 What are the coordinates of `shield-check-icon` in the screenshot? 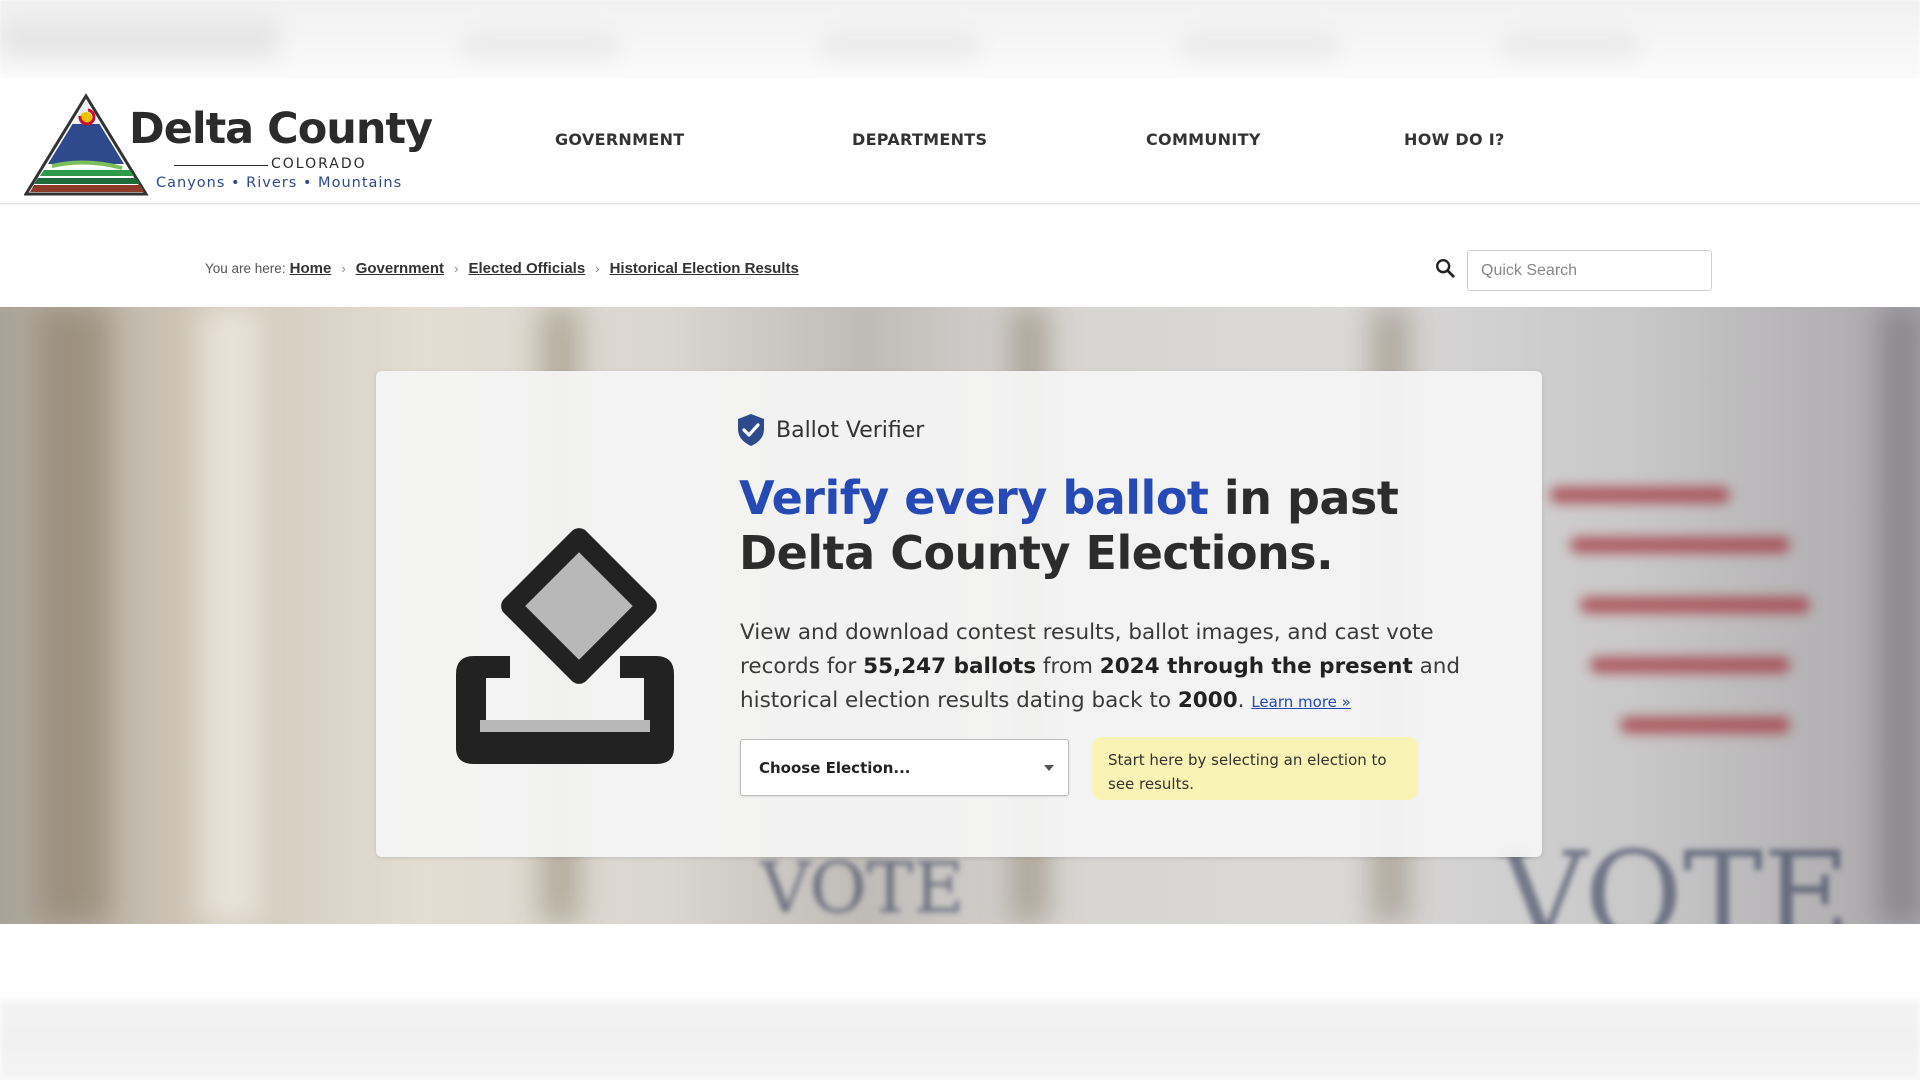 It's located at (751, 430).